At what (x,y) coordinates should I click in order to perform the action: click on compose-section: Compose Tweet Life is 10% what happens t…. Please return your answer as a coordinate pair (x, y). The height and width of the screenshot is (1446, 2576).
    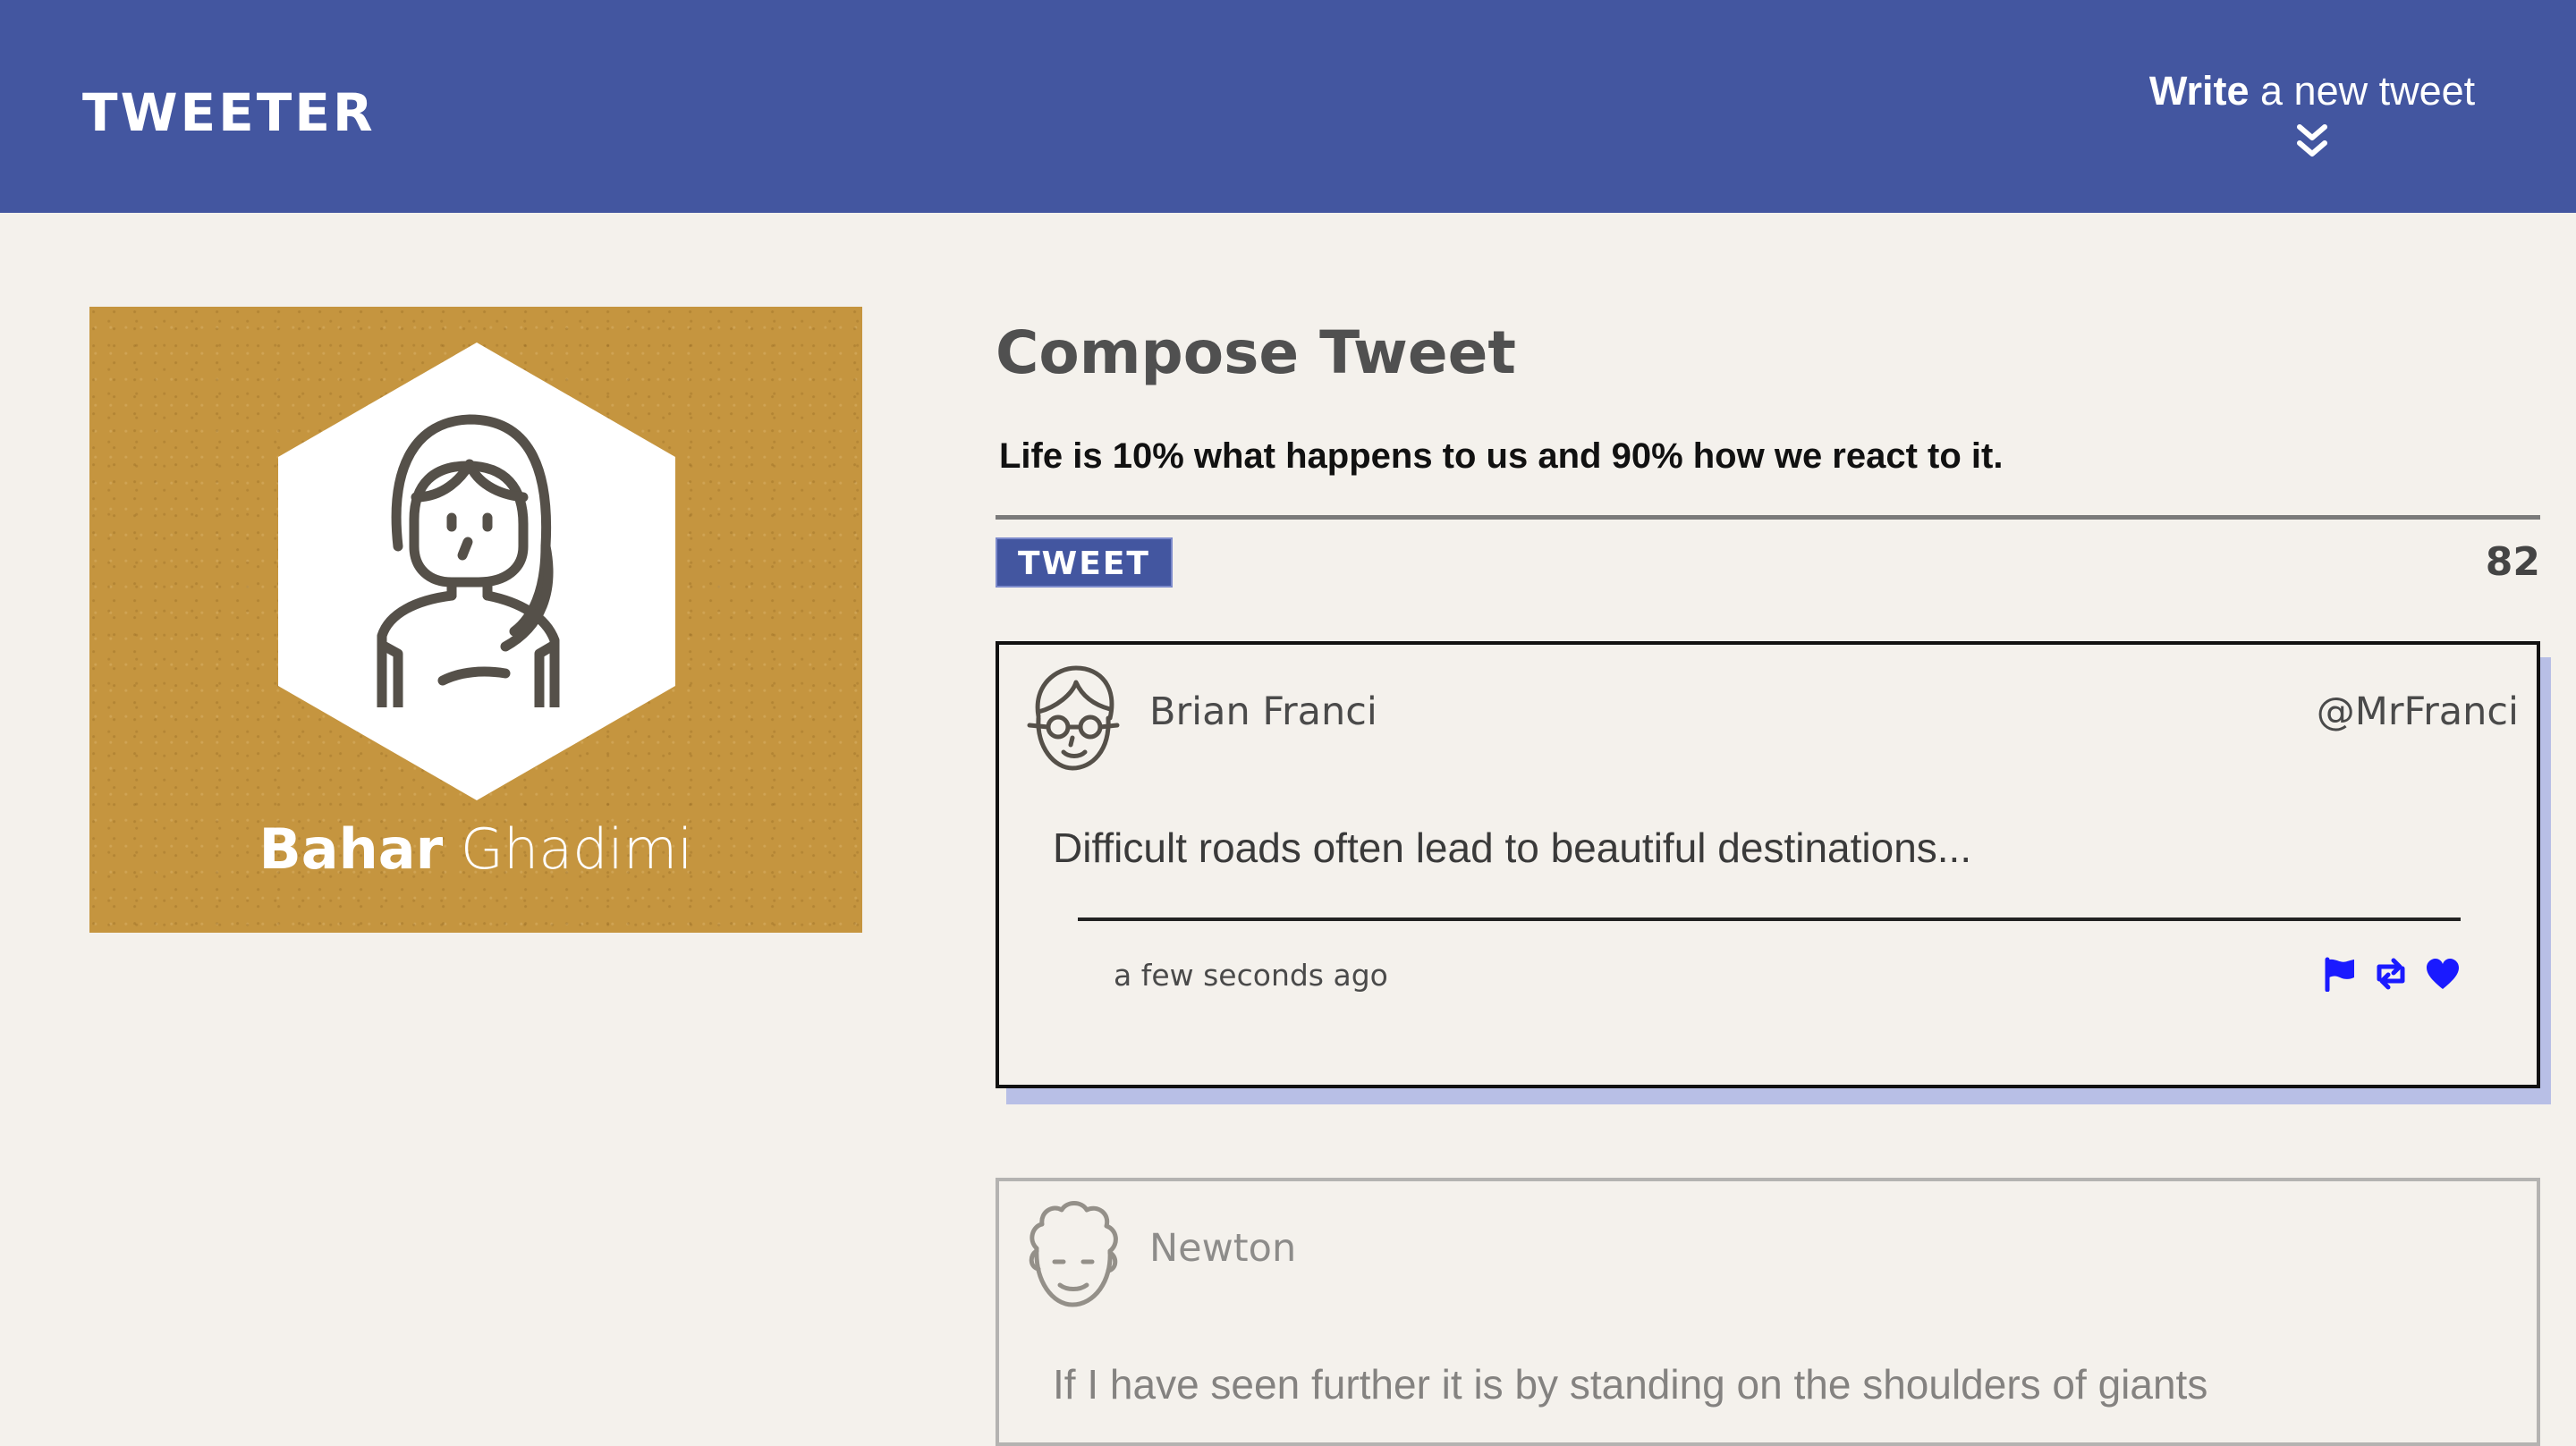
    Looking at the image, I should click on (1768, 453).